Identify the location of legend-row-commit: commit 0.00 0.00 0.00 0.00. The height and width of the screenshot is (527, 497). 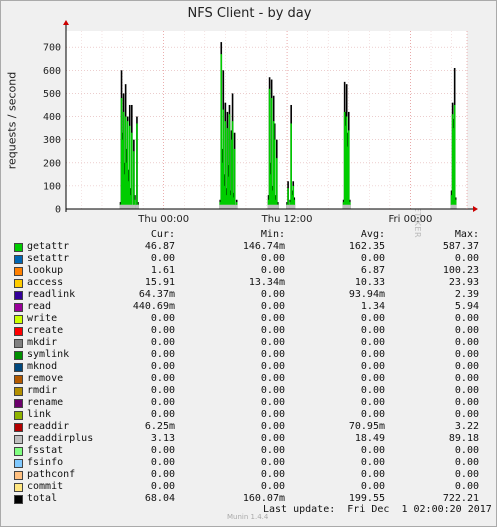
(249, 487).